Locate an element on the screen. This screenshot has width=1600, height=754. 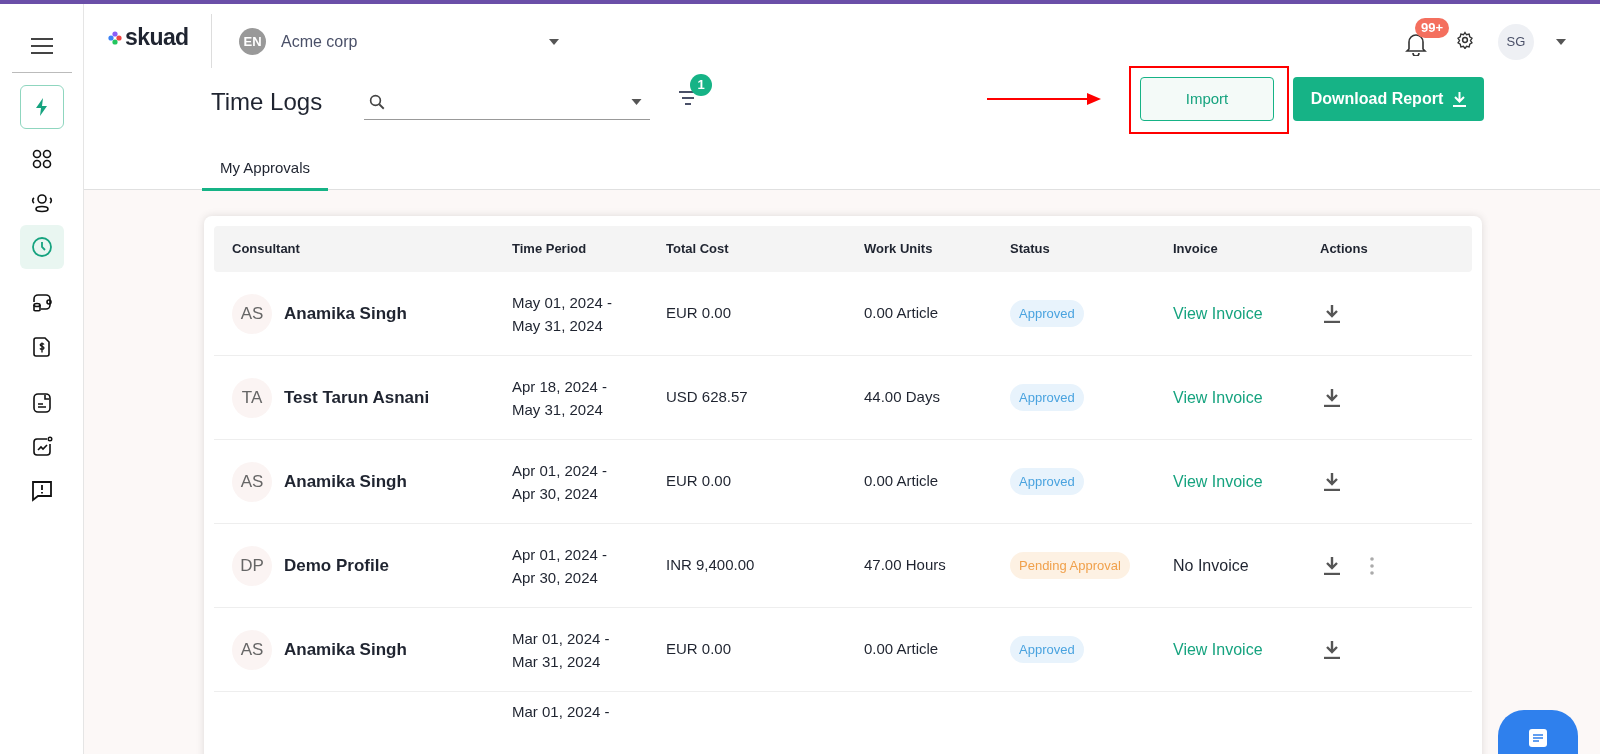
column-header: Work Units is located at coordinates (899, 249).